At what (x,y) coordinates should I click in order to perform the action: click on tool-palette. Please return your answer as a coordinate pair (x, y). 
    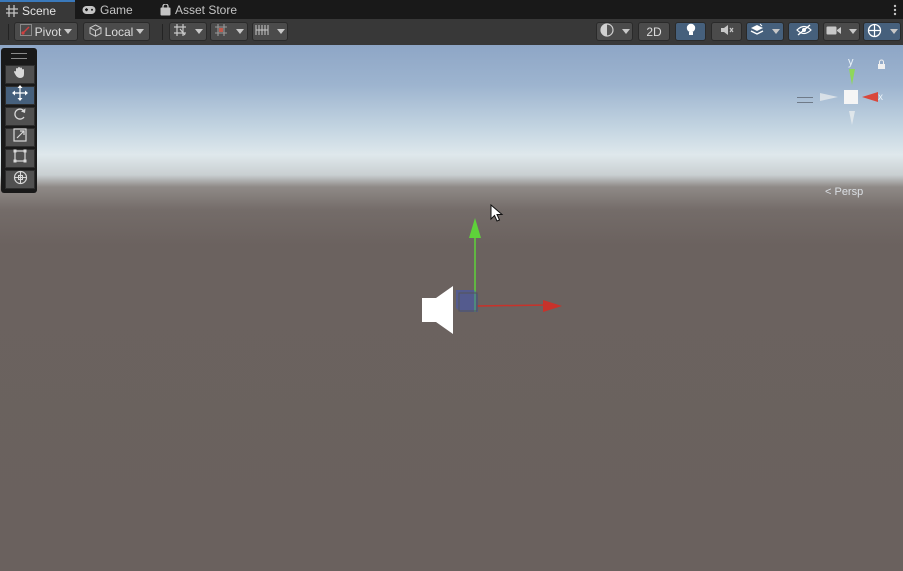
    Looking at the image, I should click on (19, 120).